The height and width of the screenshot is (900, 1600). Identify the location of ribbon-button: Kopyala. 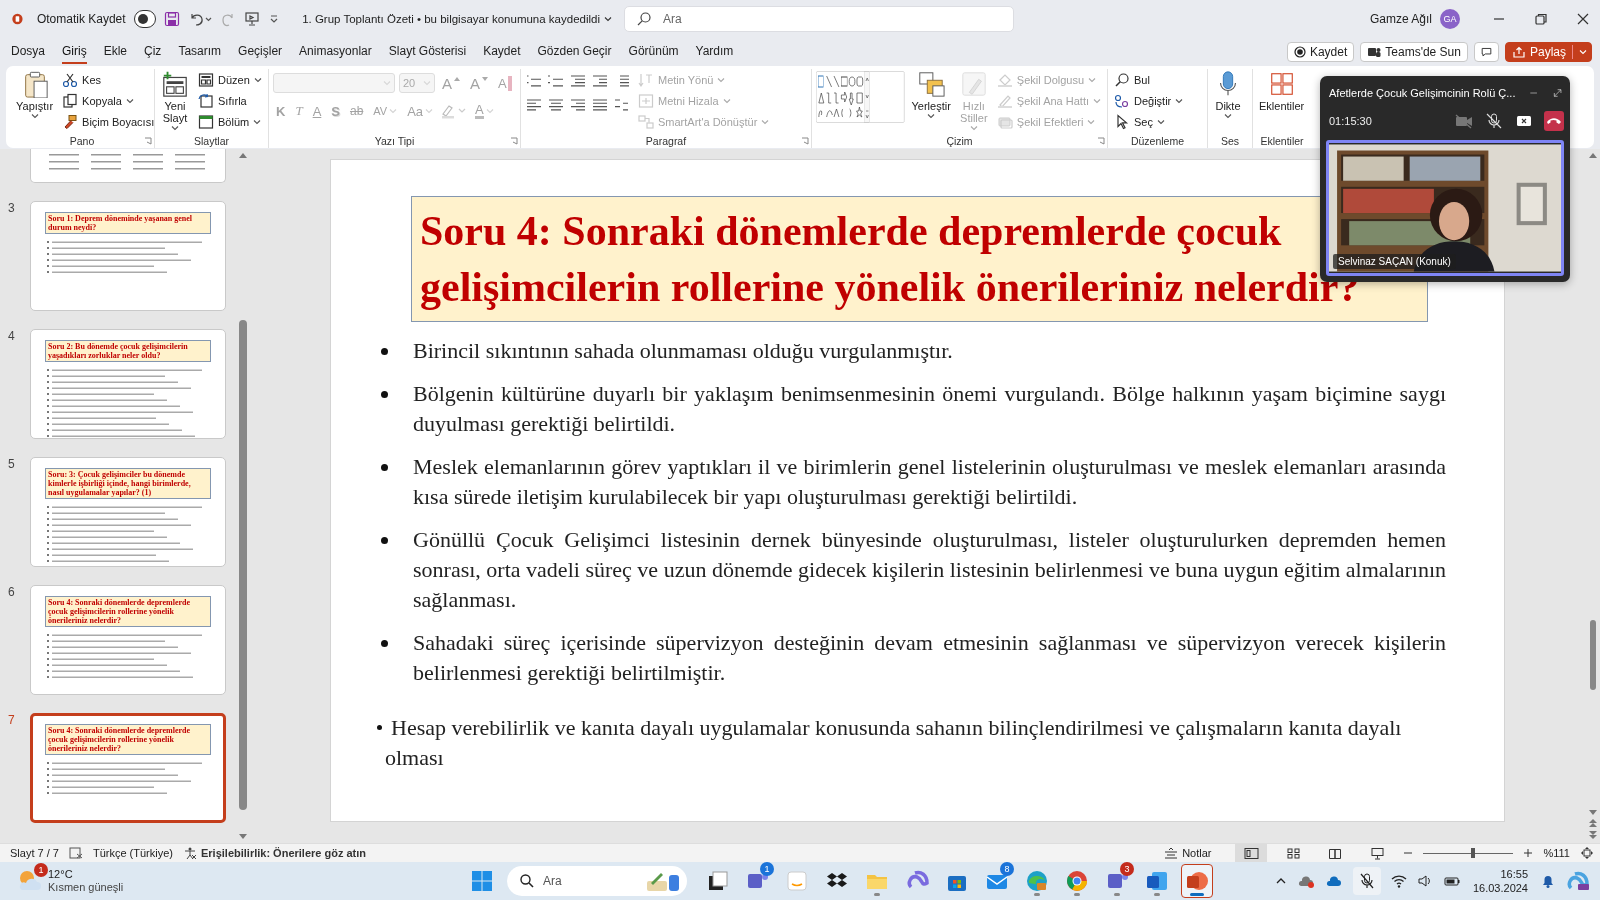
(108, 101).